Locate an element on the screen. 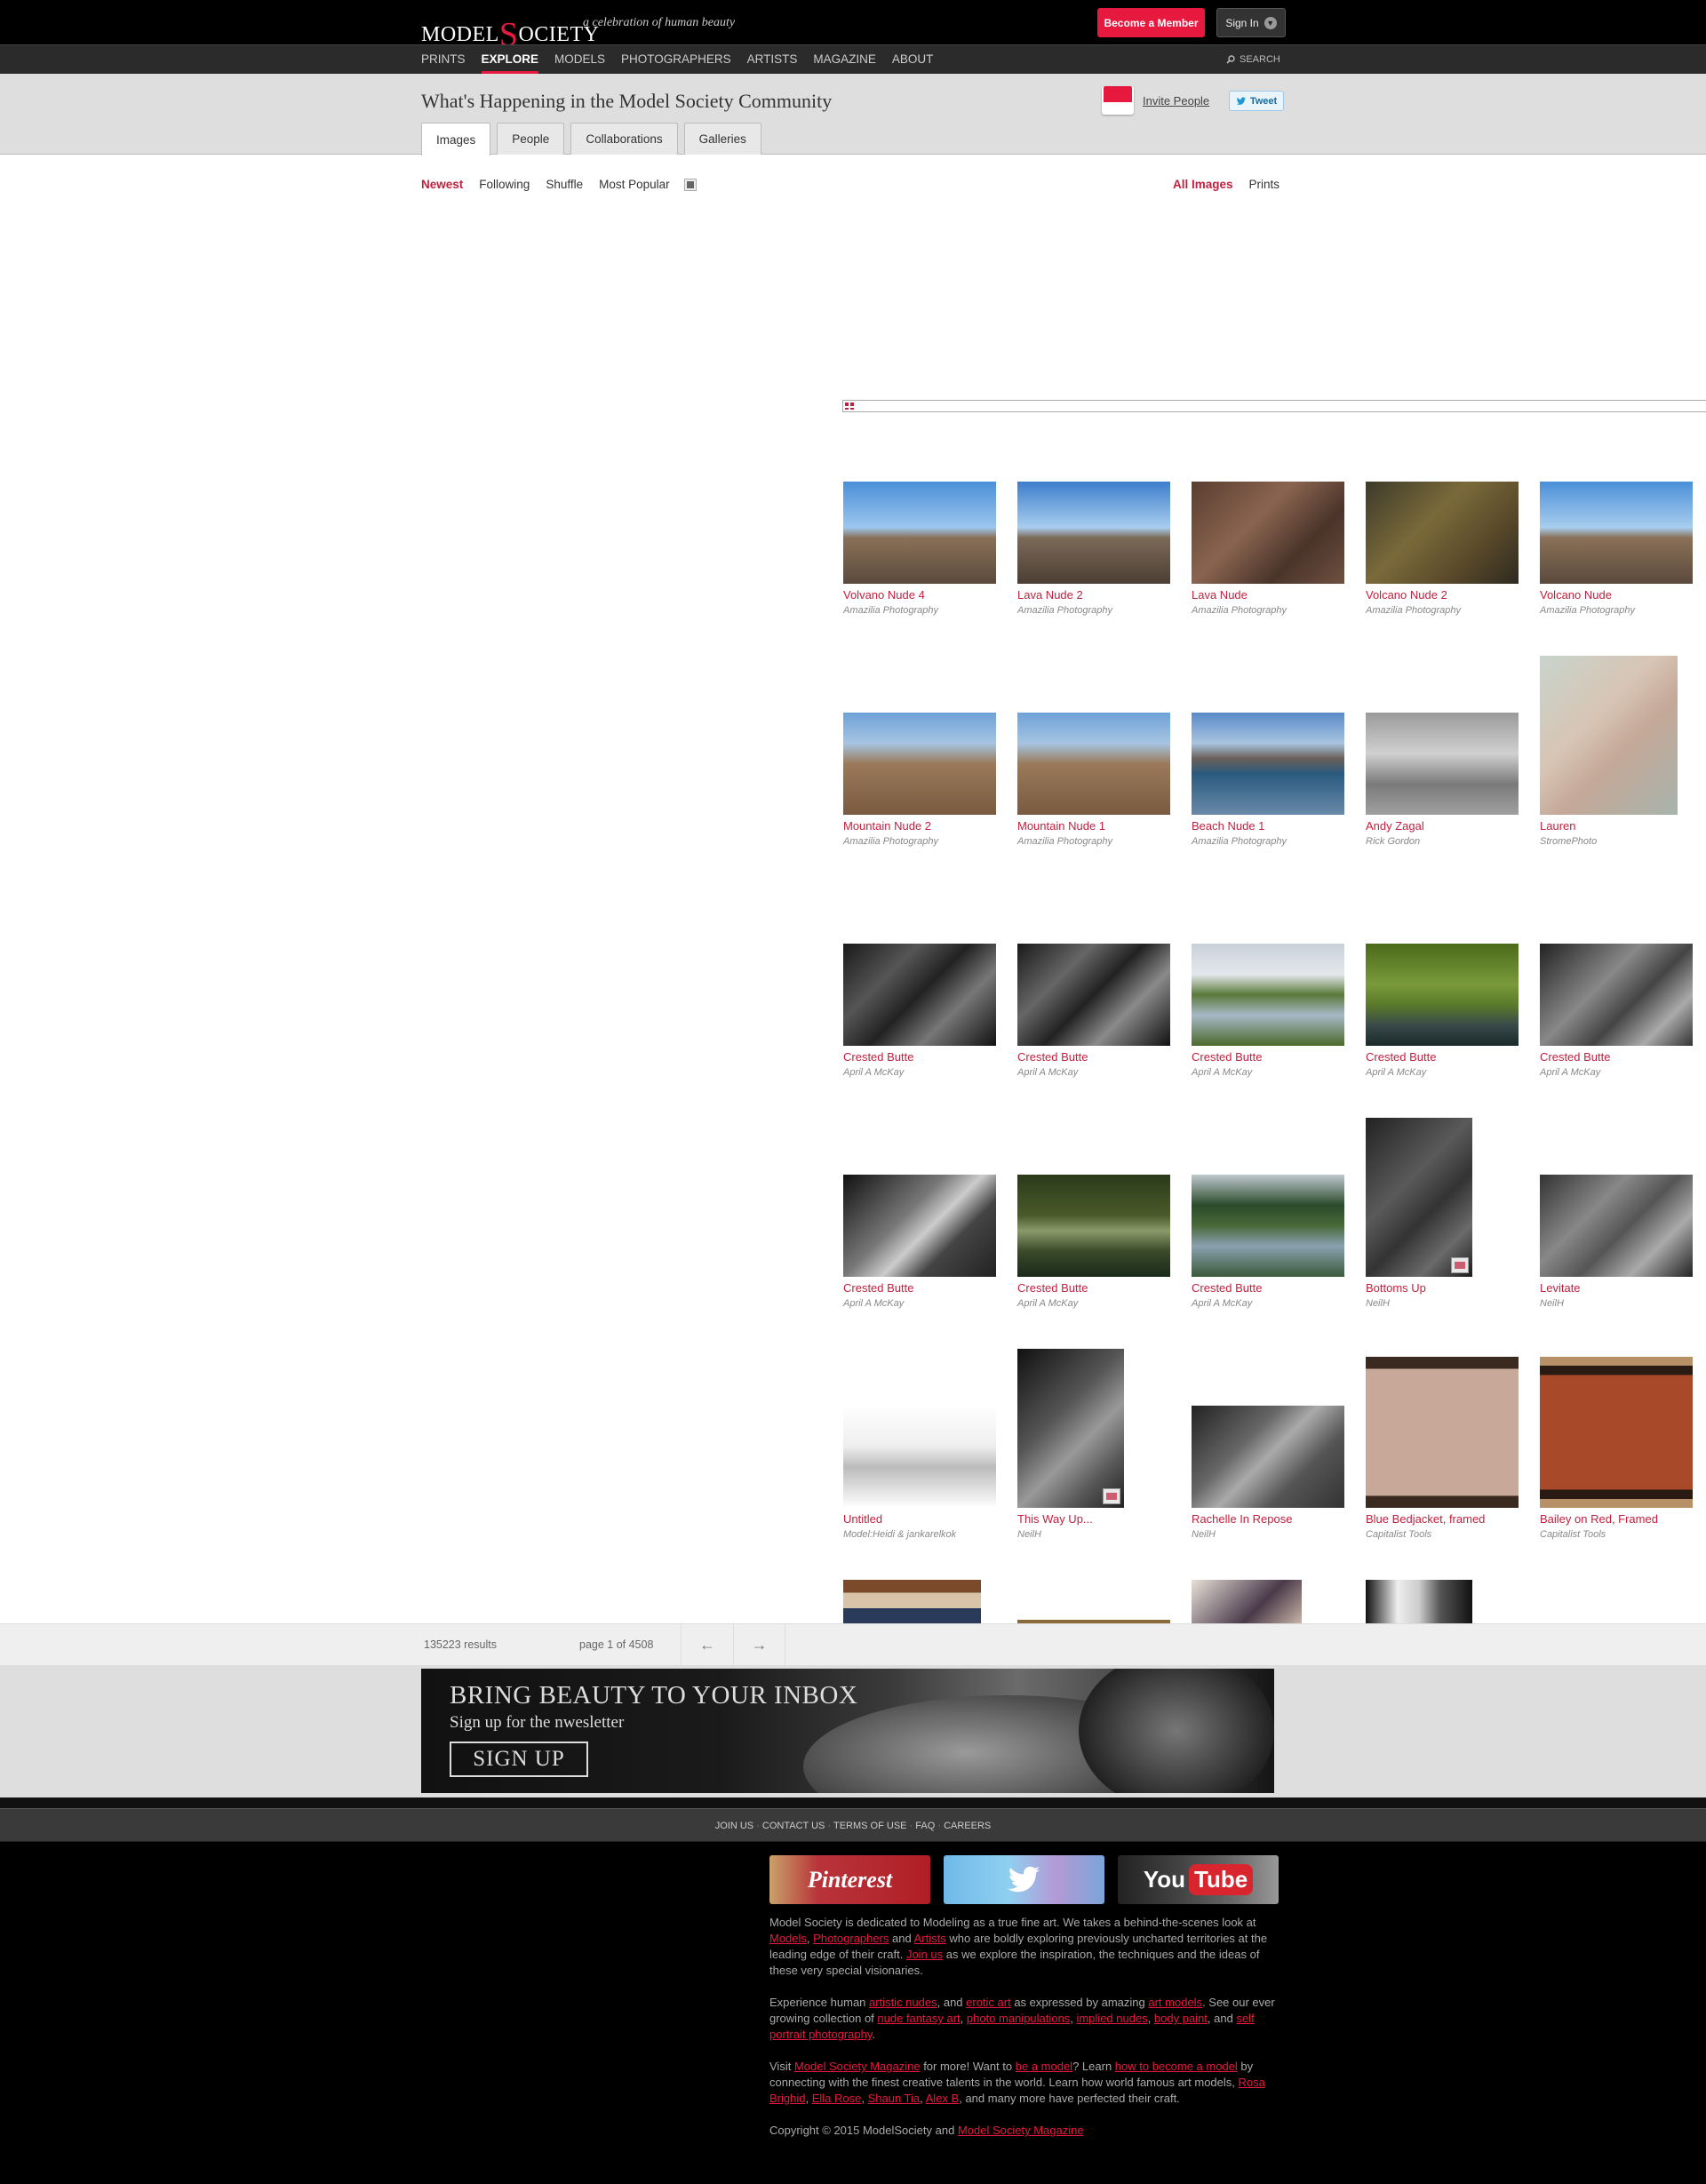 The width and height of the screenshot is (1706, 2184). sign-in-button: Sign In ▼ is located at coordinates (1251, 22).